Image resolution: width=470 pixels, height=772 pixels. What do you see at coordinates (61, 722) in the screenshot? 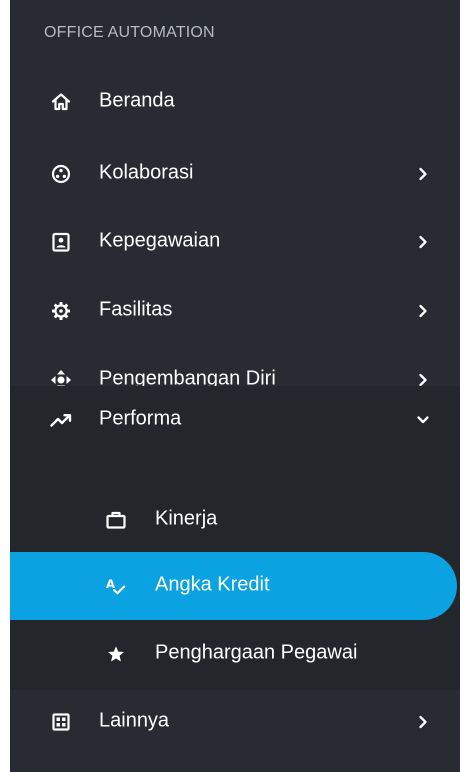
I see `grid-icon` at bounding box center [61, 722].